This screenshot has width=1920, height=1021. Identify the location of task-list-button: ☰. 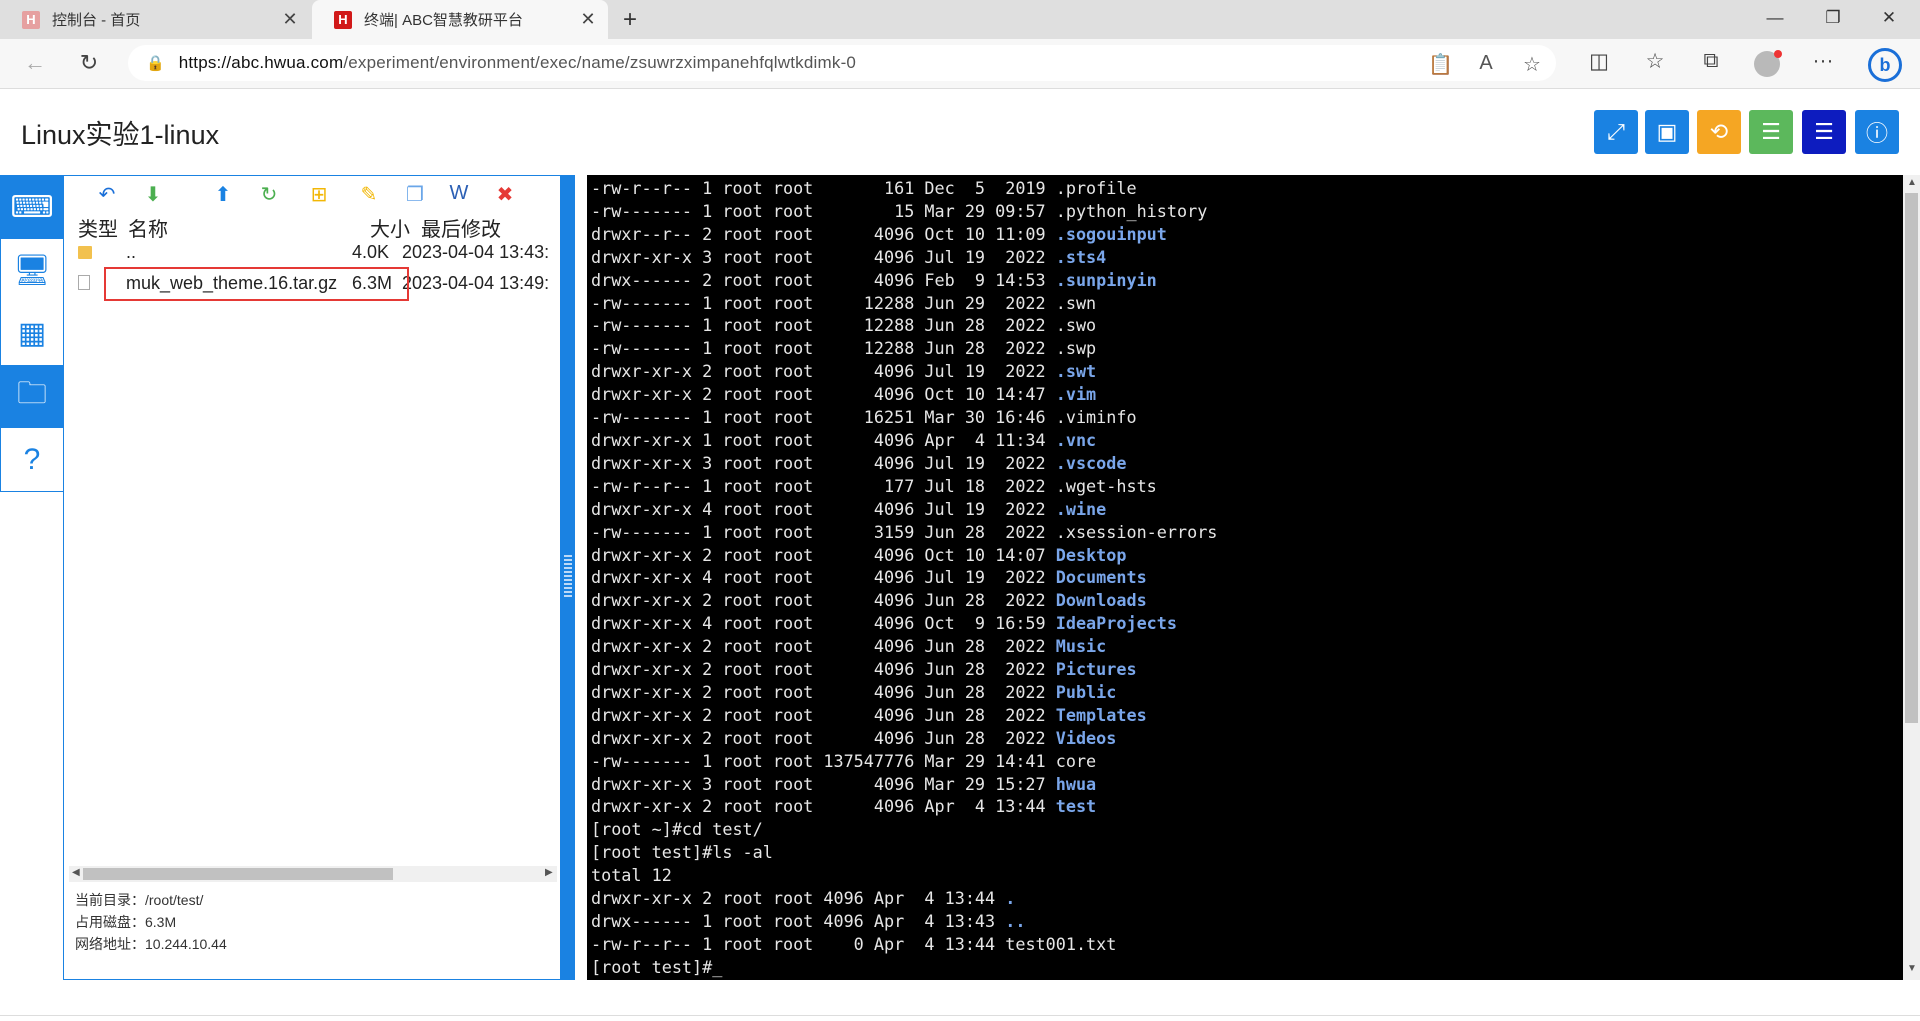
(1771, 132).